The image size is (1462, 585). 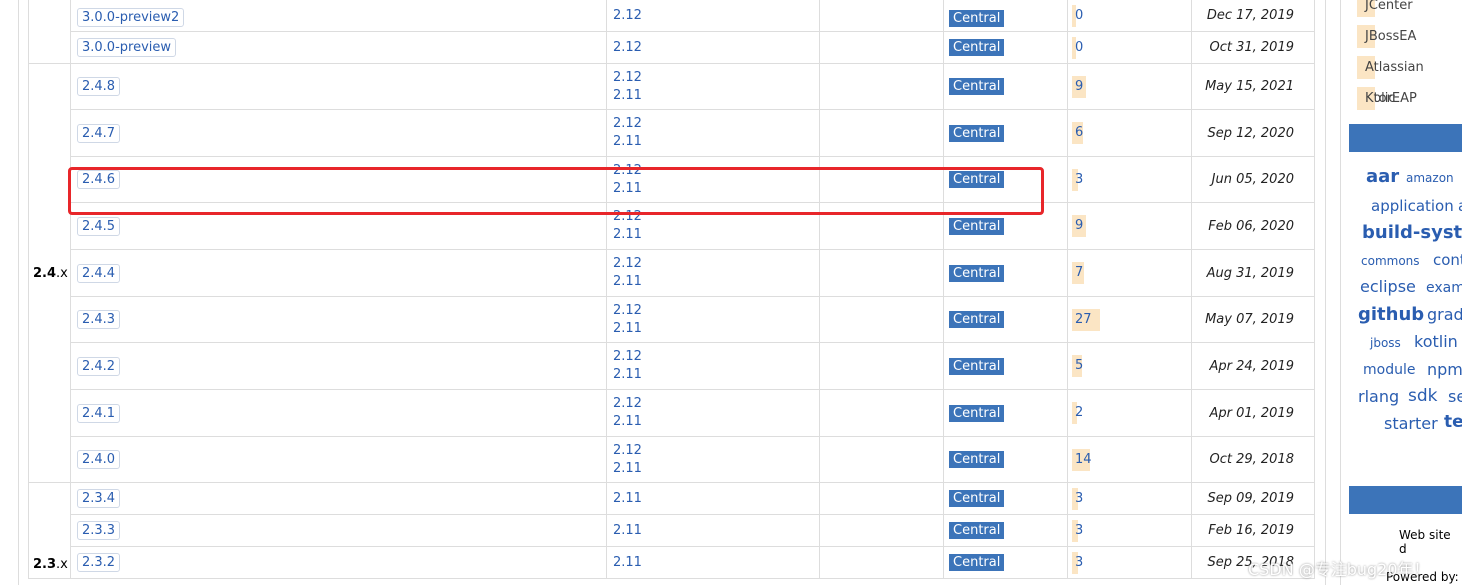 I want to click on table-row: 2.4.4 2.12 2.11 Central 7 Aug 31, 2019, so click(x=672, y=273).